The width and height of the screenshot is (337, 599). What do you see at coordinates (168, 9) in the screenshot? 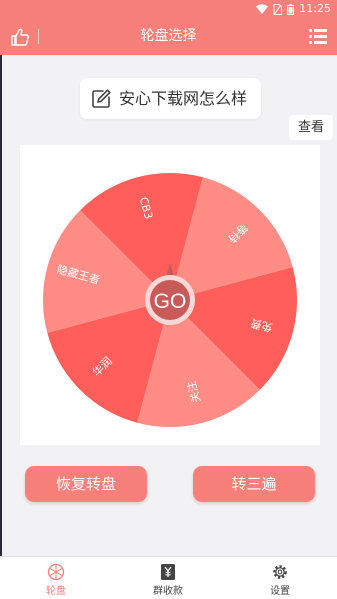
I see `status-bar: 11:25` at bounding box center [168, 9].